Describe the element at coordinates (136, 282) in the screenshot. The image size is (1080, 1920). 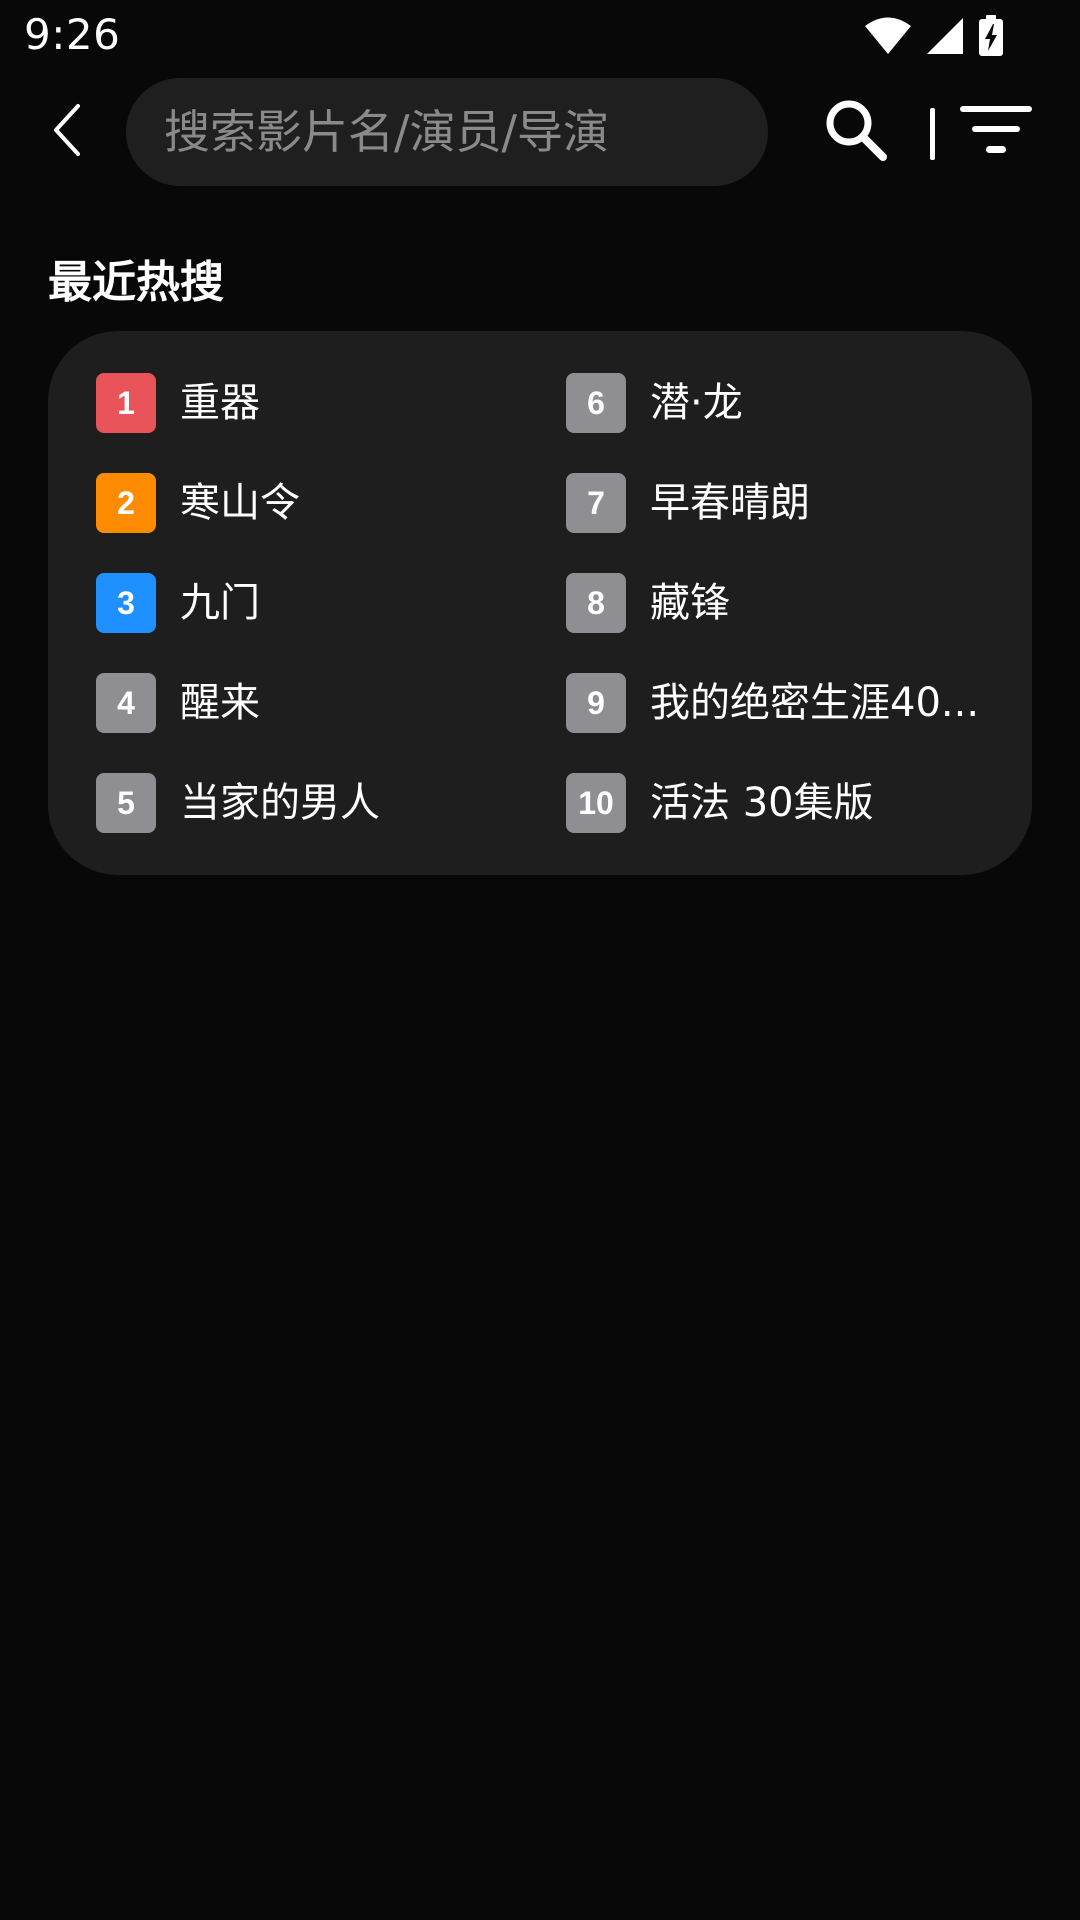
I see `section-title: 最近热搜` at that location.